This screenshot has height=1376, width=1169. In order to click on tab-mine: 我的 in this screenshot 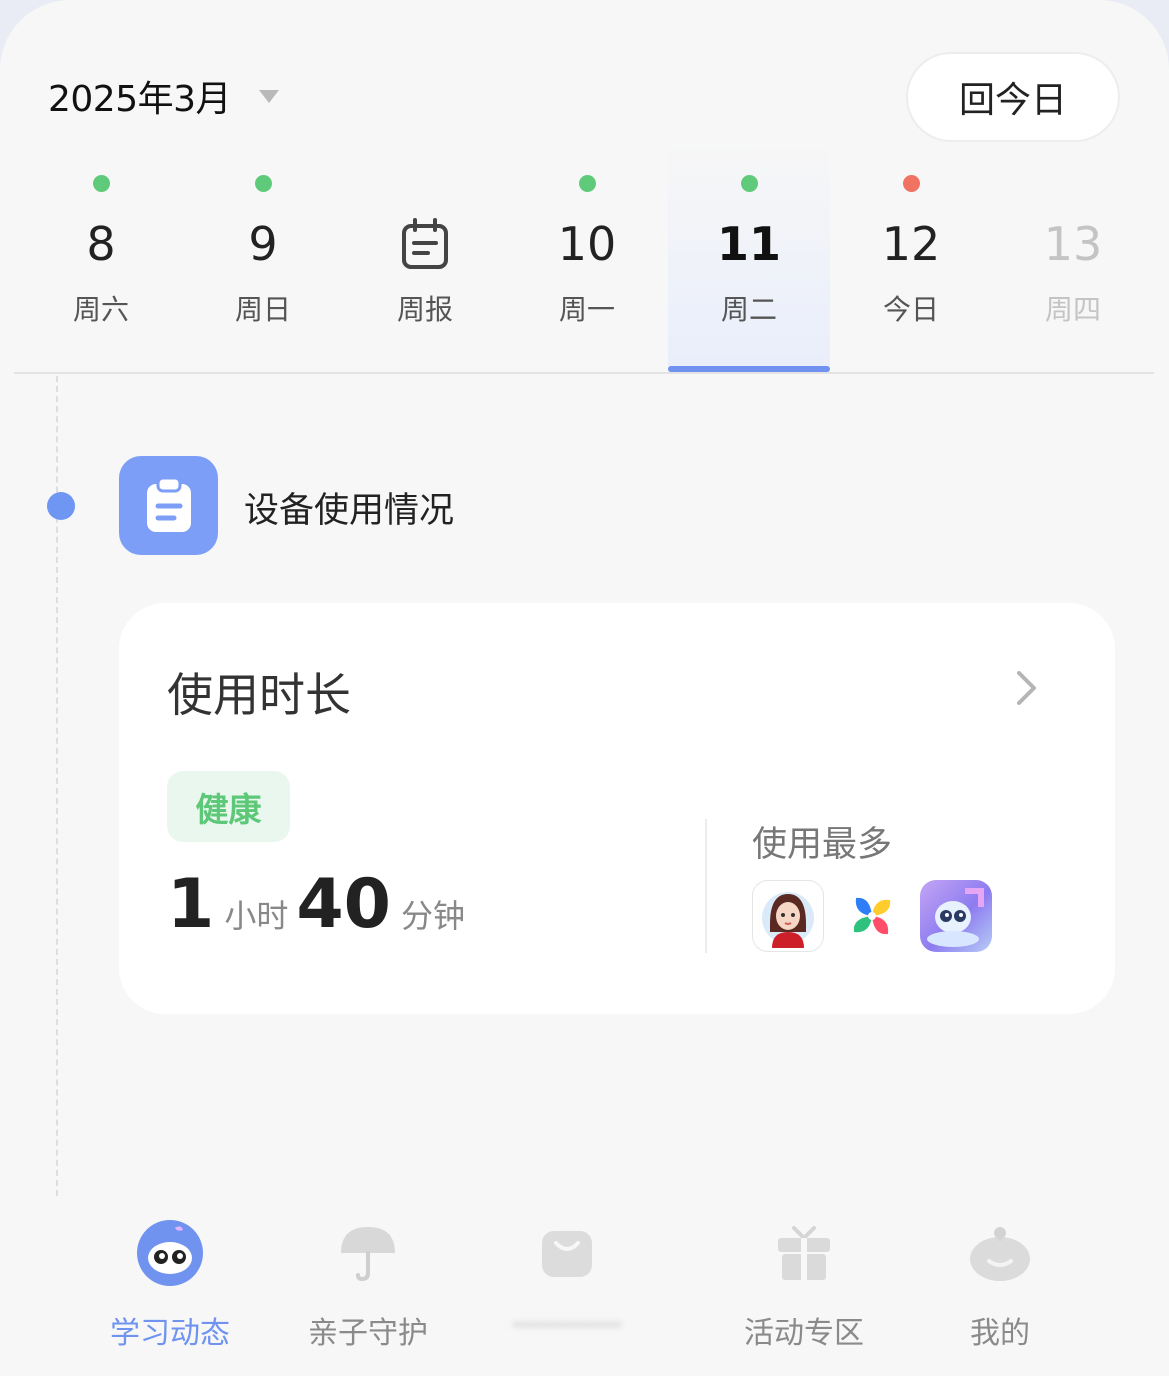, I will do `click(1000, 1288)`.